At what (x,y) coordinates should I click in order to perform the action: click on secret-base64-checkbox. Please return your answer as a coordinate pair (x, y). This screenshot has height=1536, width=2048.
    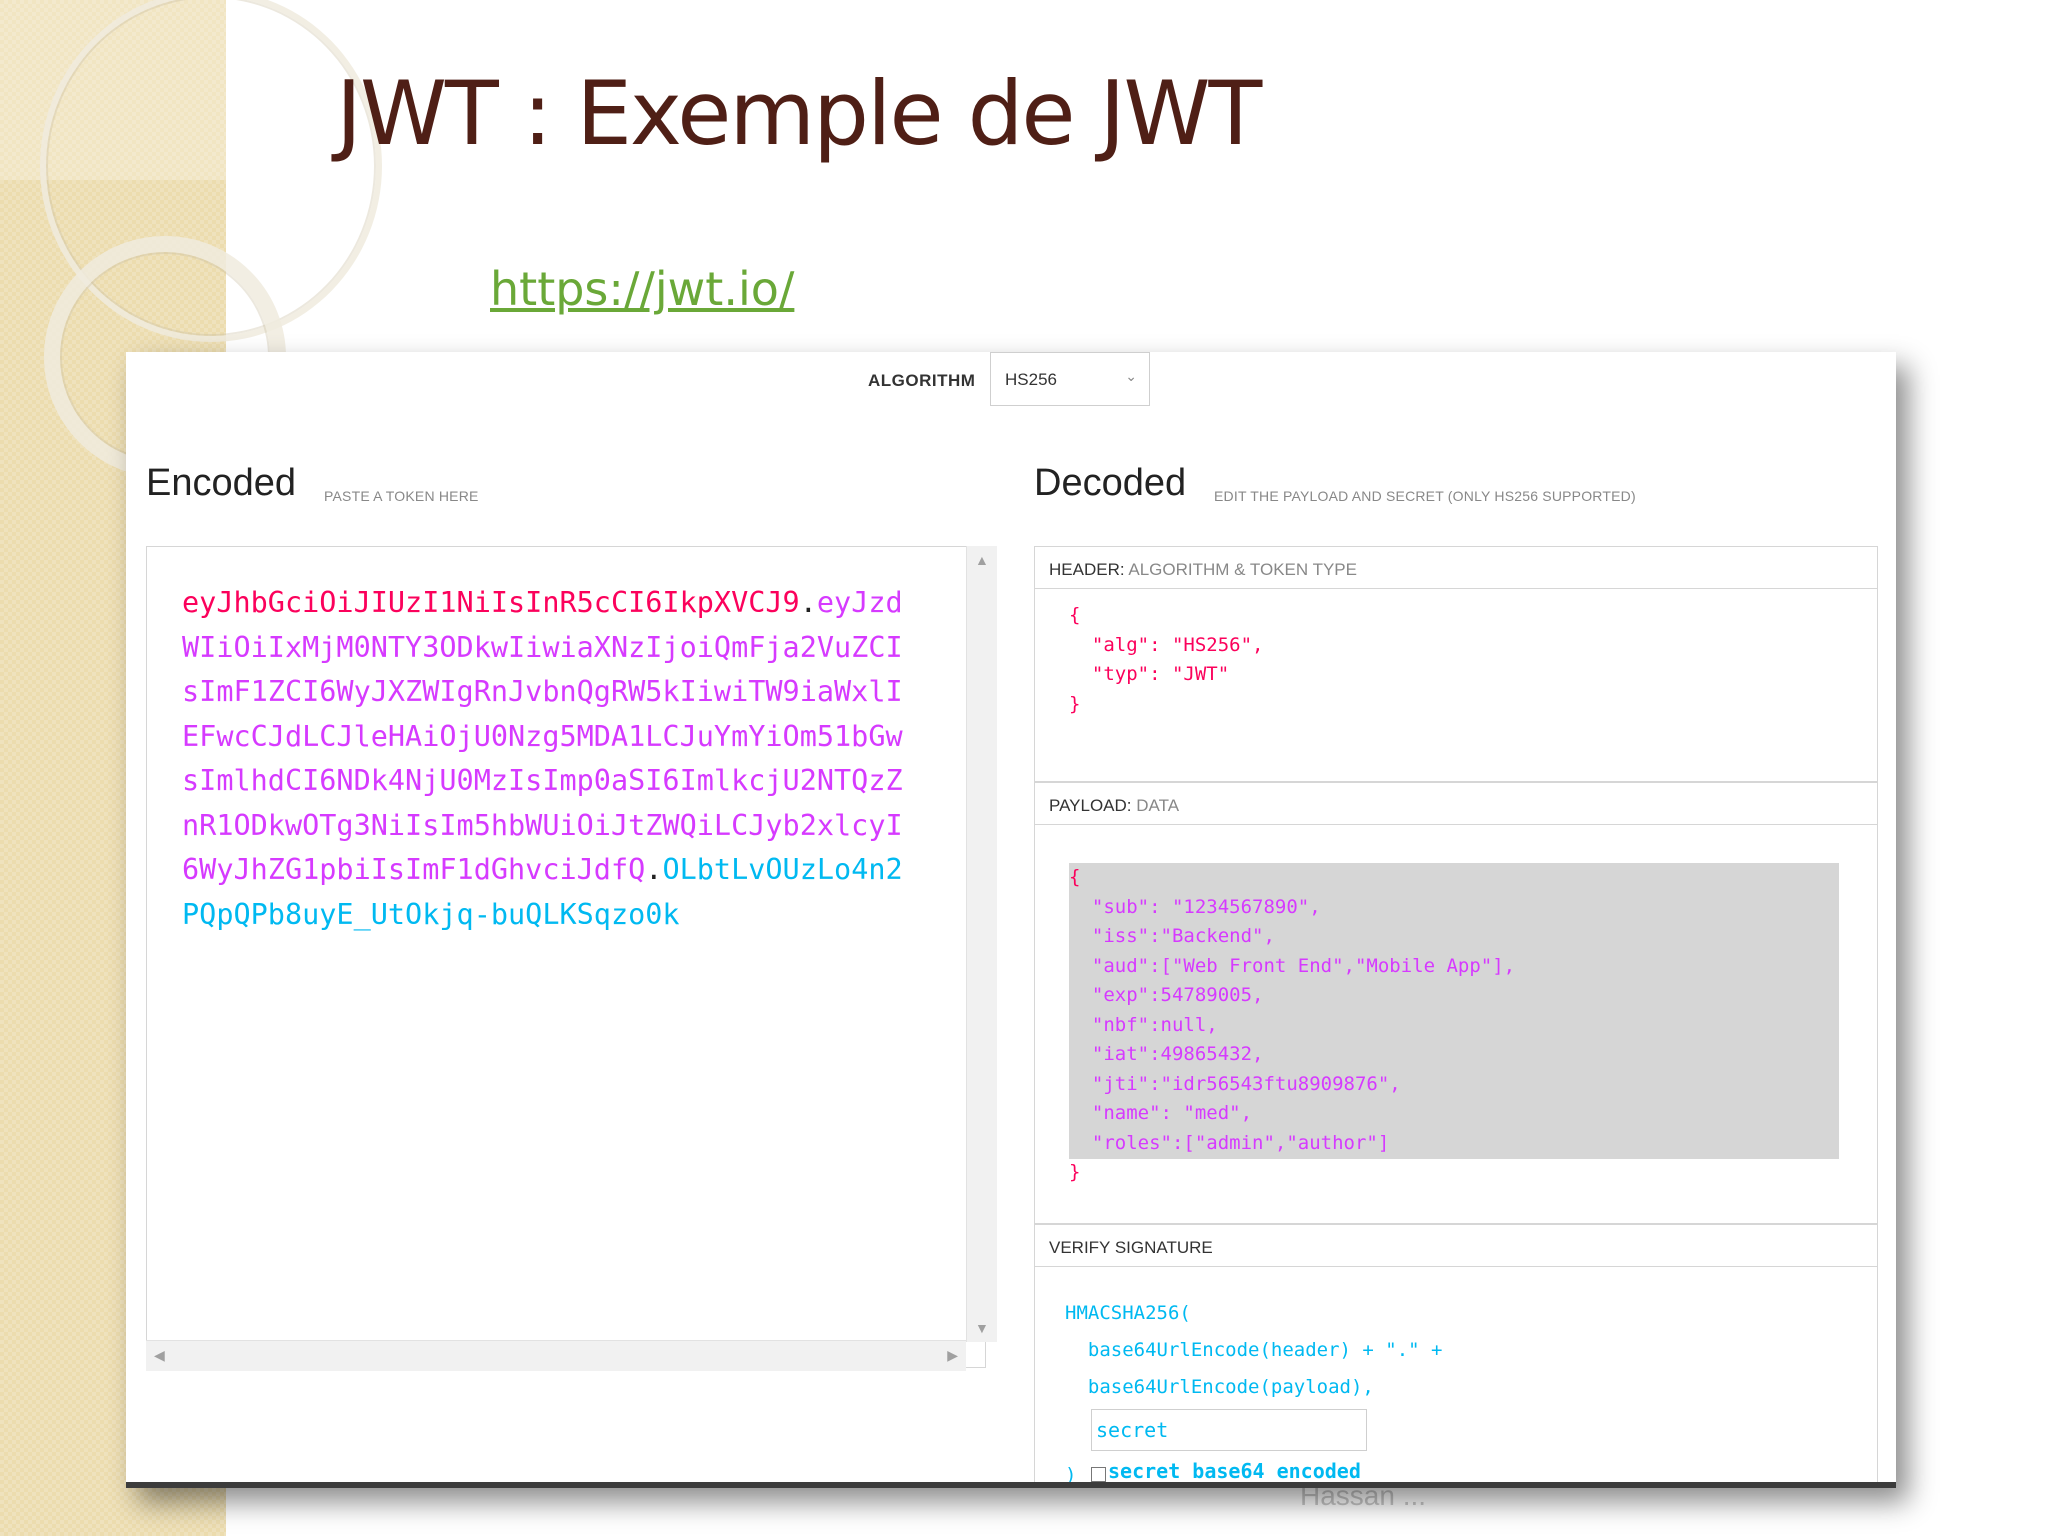
    Looking at the image, I should click on (1098, 1474).